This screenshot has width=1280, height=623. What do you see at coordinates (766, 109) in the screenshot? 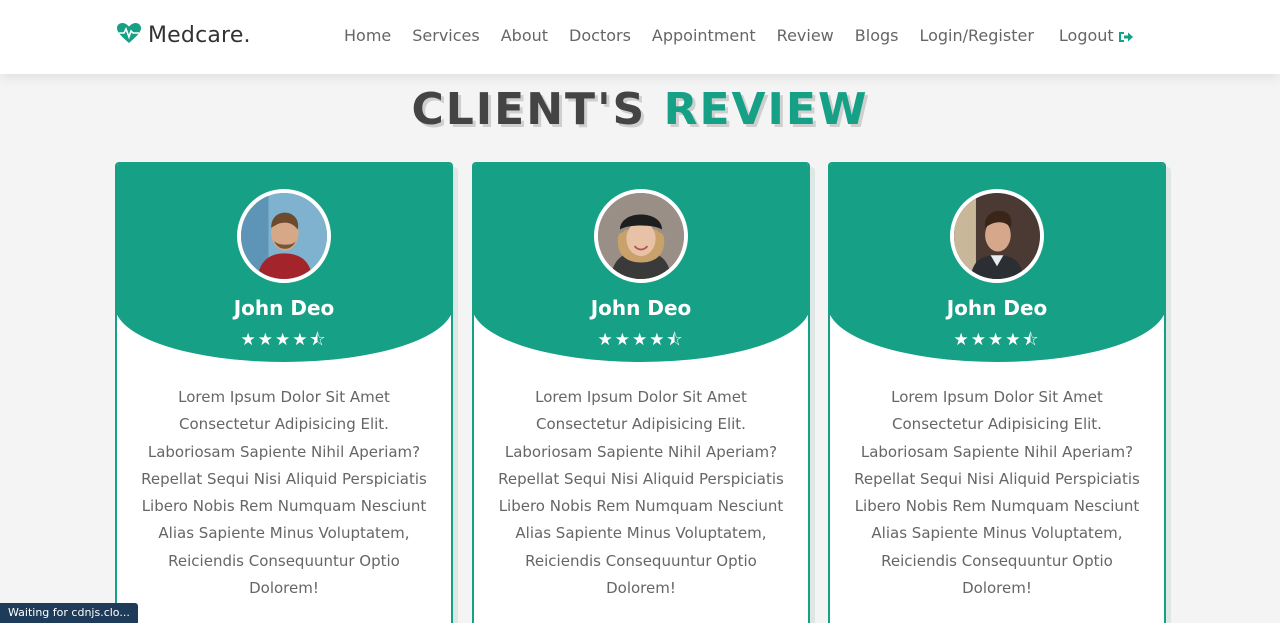
I see `heading-part-2: REVIEW` at bounding box center [766, 109].